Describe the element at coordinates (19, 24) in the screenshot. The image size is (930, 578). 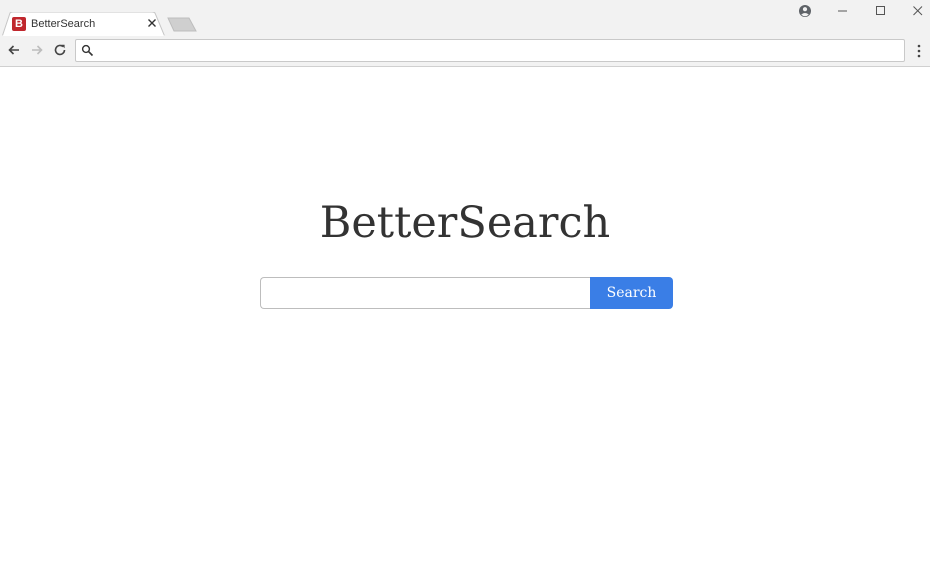
I see `bettersearch-favicon-icon: B` at that location.